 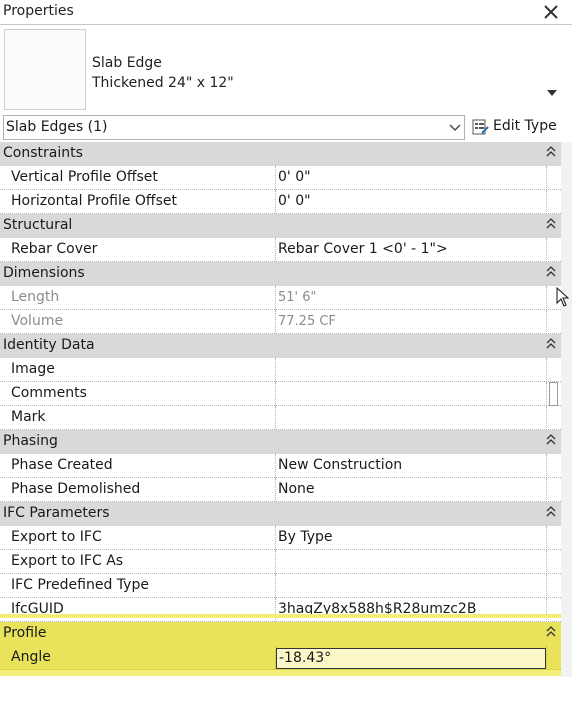 I want to click on property-row-vertical-profile-offset: Vertical Profile Offset 0' 0", so click(x=280, y=178).